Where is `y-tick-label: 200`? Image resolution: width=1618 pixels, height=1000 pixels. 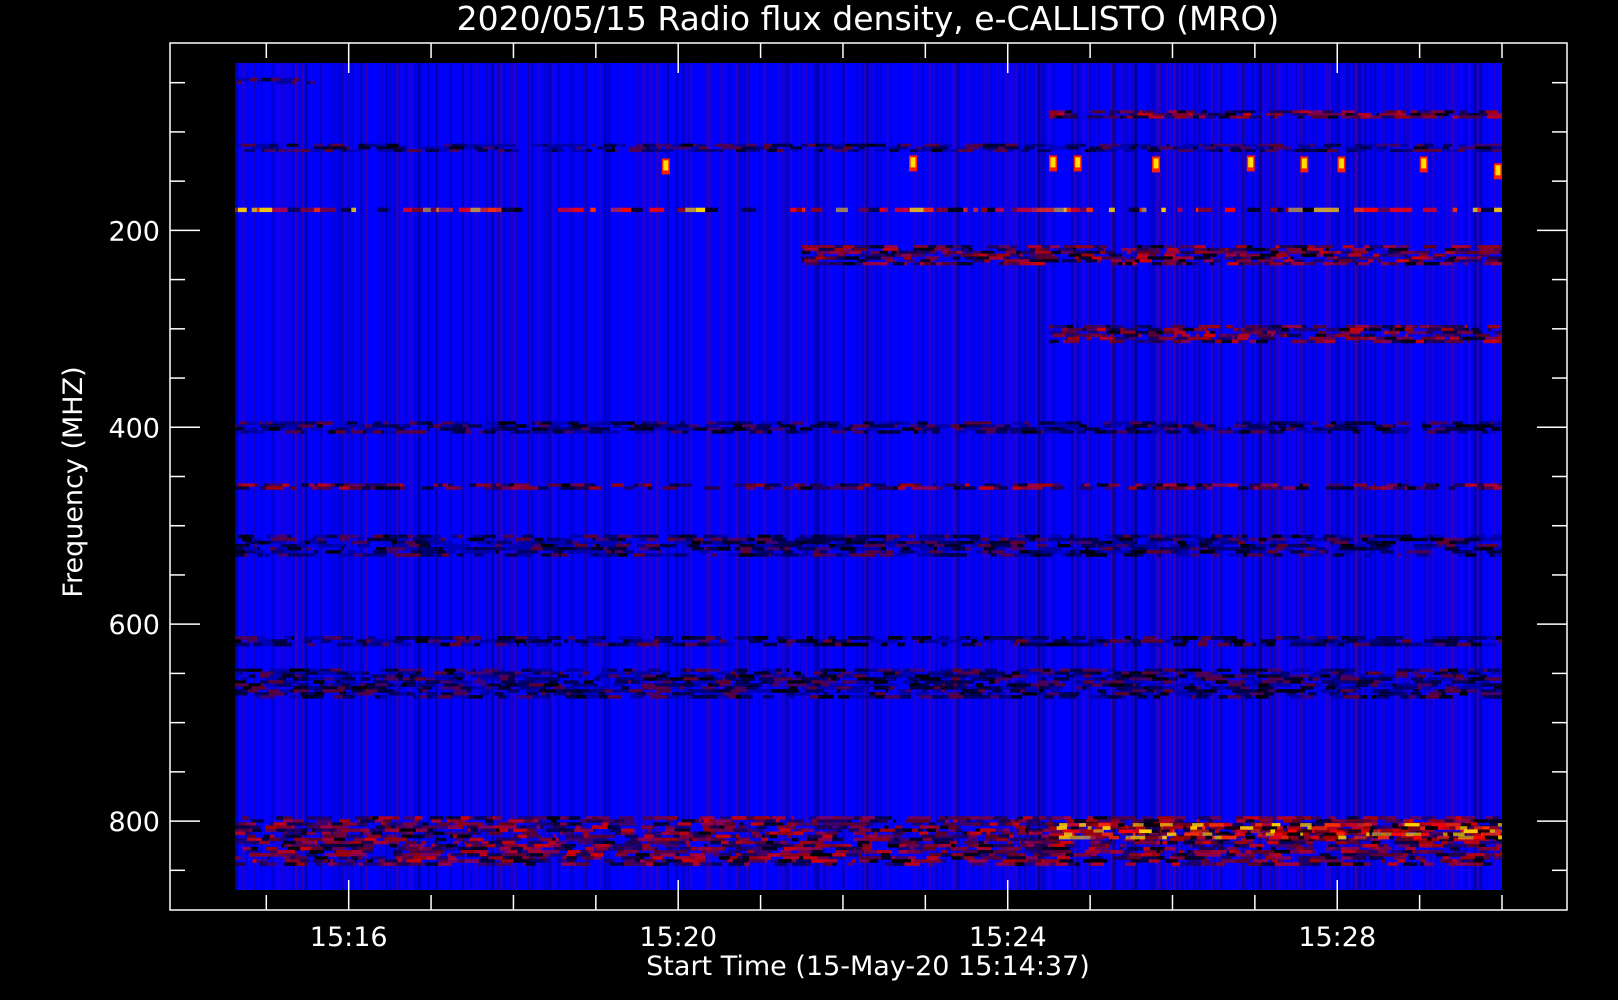 y-tick-label: 200 is located at coordinates (134, 231).